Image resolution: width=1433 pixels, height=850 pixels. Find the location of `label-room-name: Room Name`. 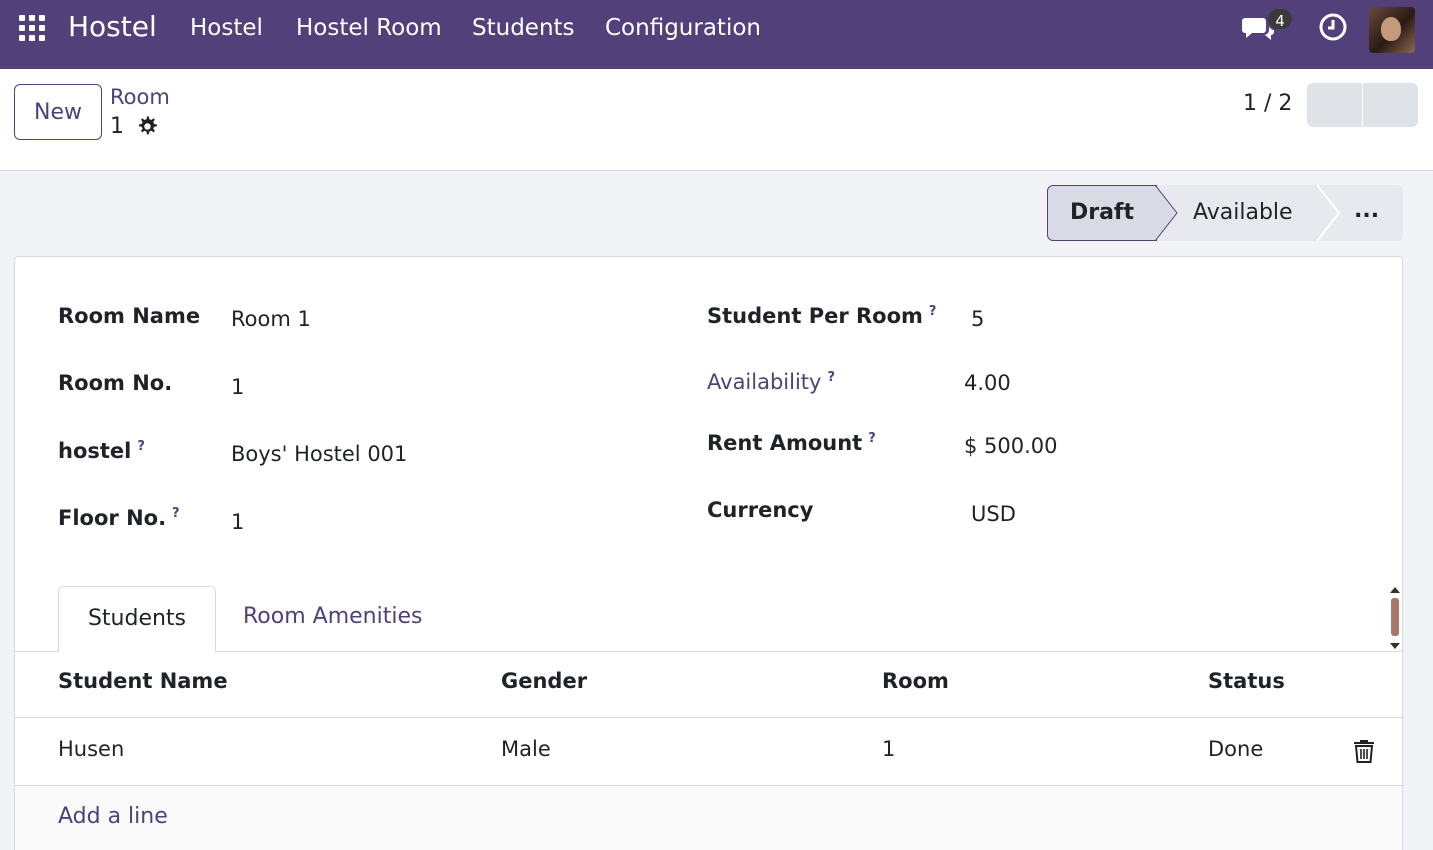

label-room-name: Room Name is located at coordinates (129, 316).